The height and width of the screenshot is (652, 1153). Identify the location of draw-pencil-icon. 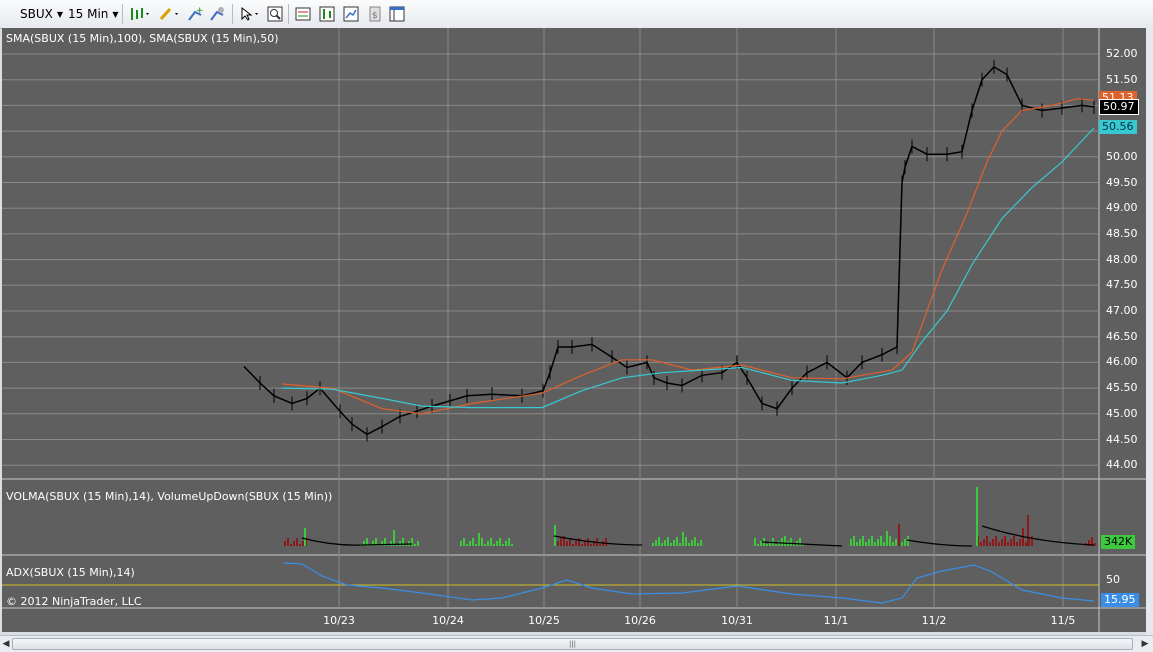
(169, 14).